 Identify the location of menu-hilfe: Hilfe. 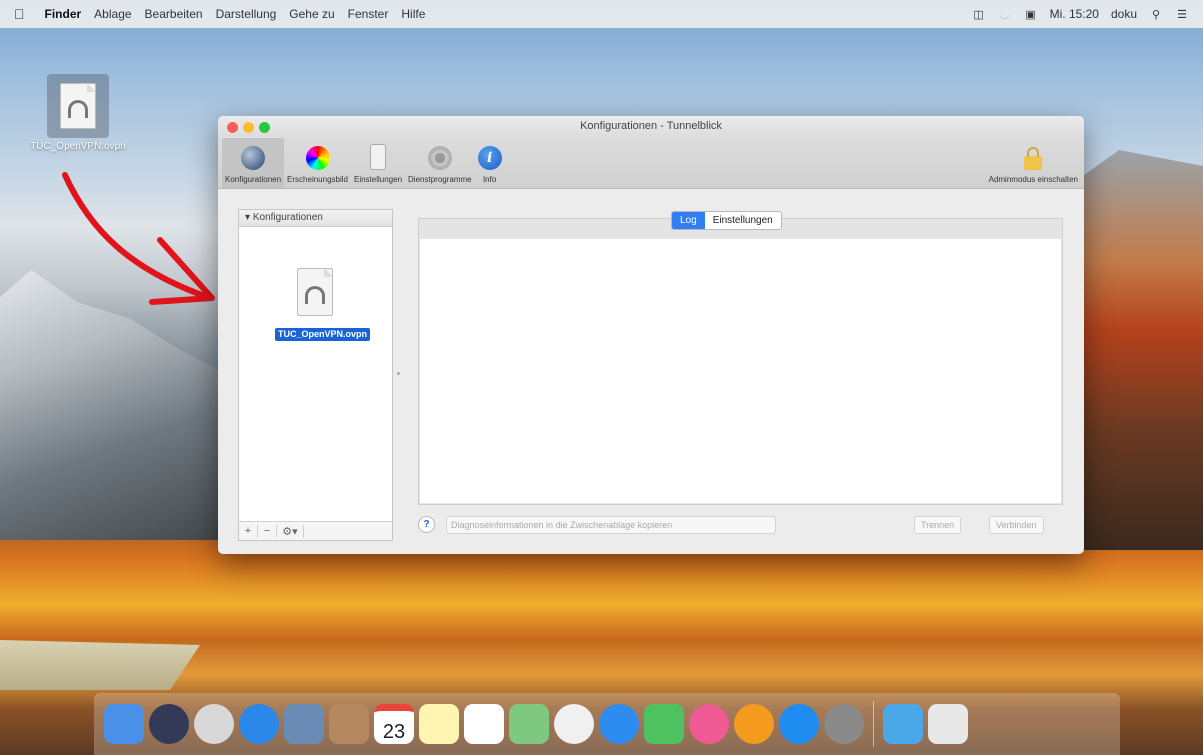
(413, 14).